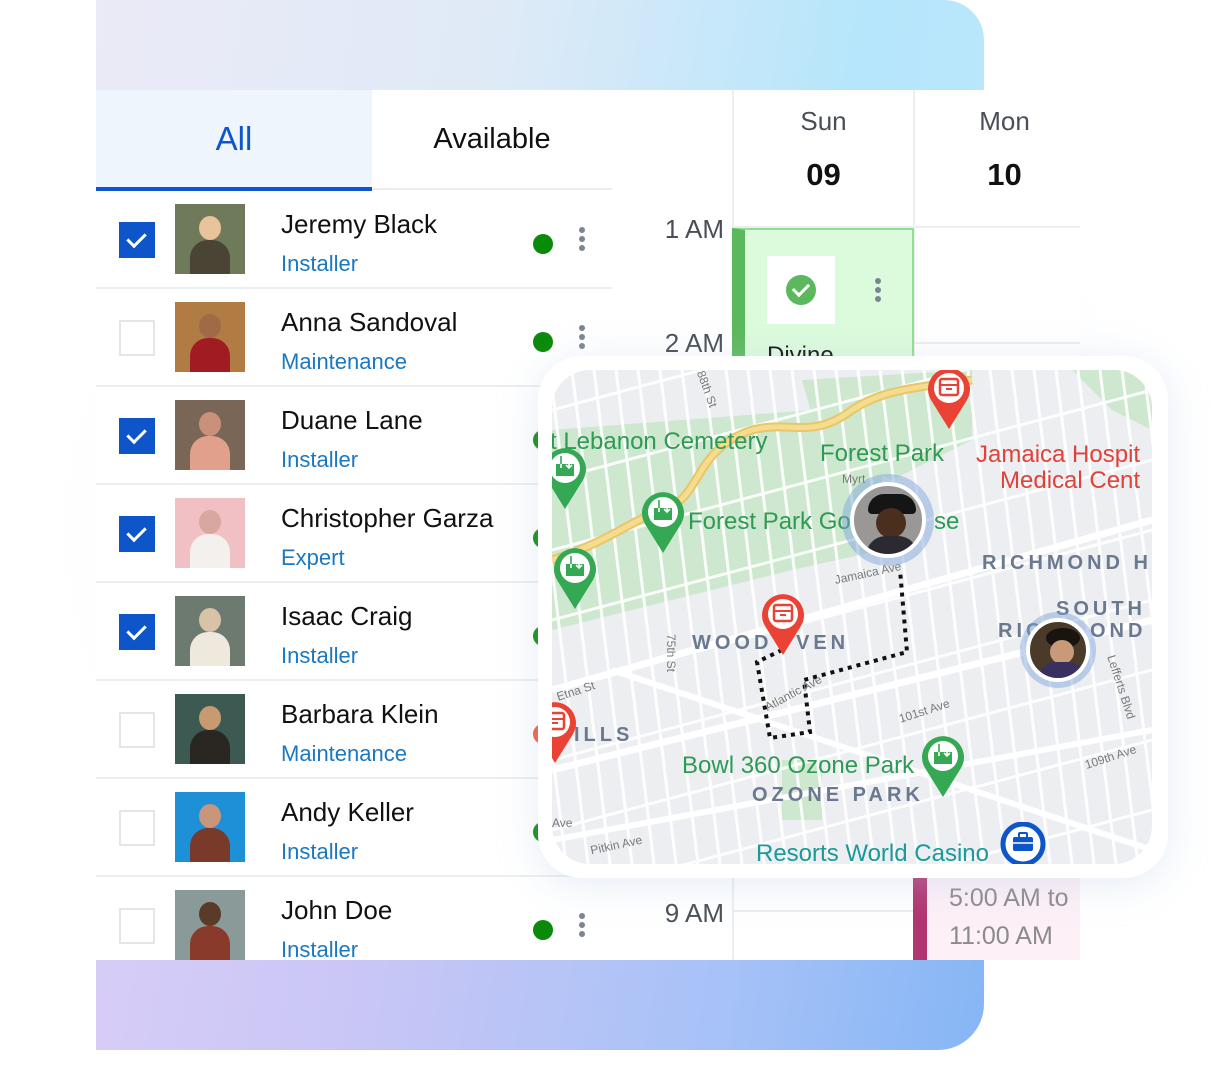  What do you see at coordinates (360, 714) in the screenshot?
I see `technician-name: Barbara Klein` at bounding box center [360, 714].